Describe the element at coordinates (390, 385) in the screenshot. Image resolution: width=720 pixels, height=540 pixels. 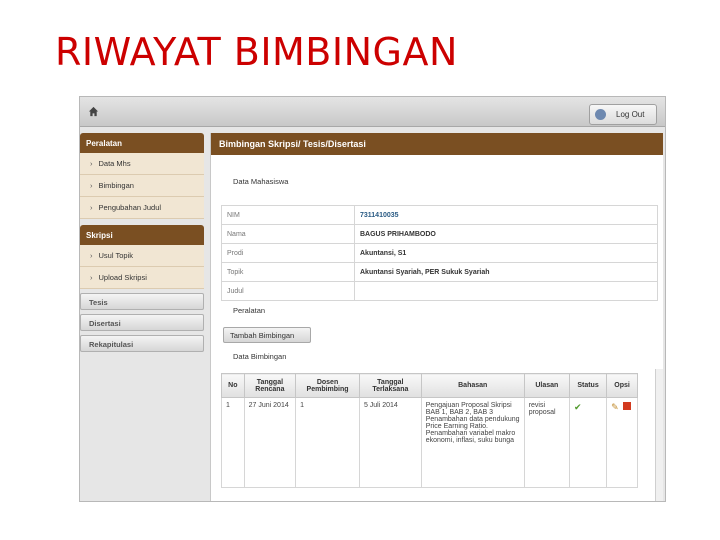
I see `column-header: Tanggal Terlaksana` at that location.